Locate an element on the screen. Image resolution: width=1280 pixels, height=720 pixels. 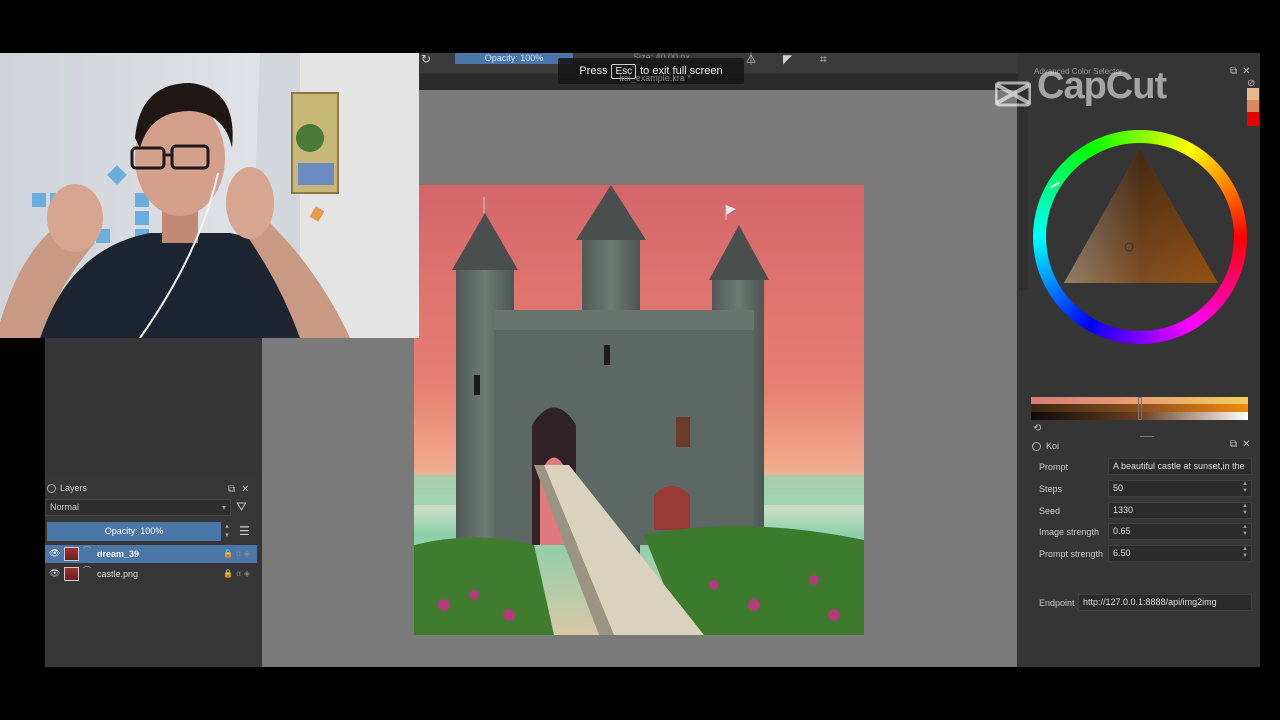
layers-header: Layers is located at coordinates (67, 488).